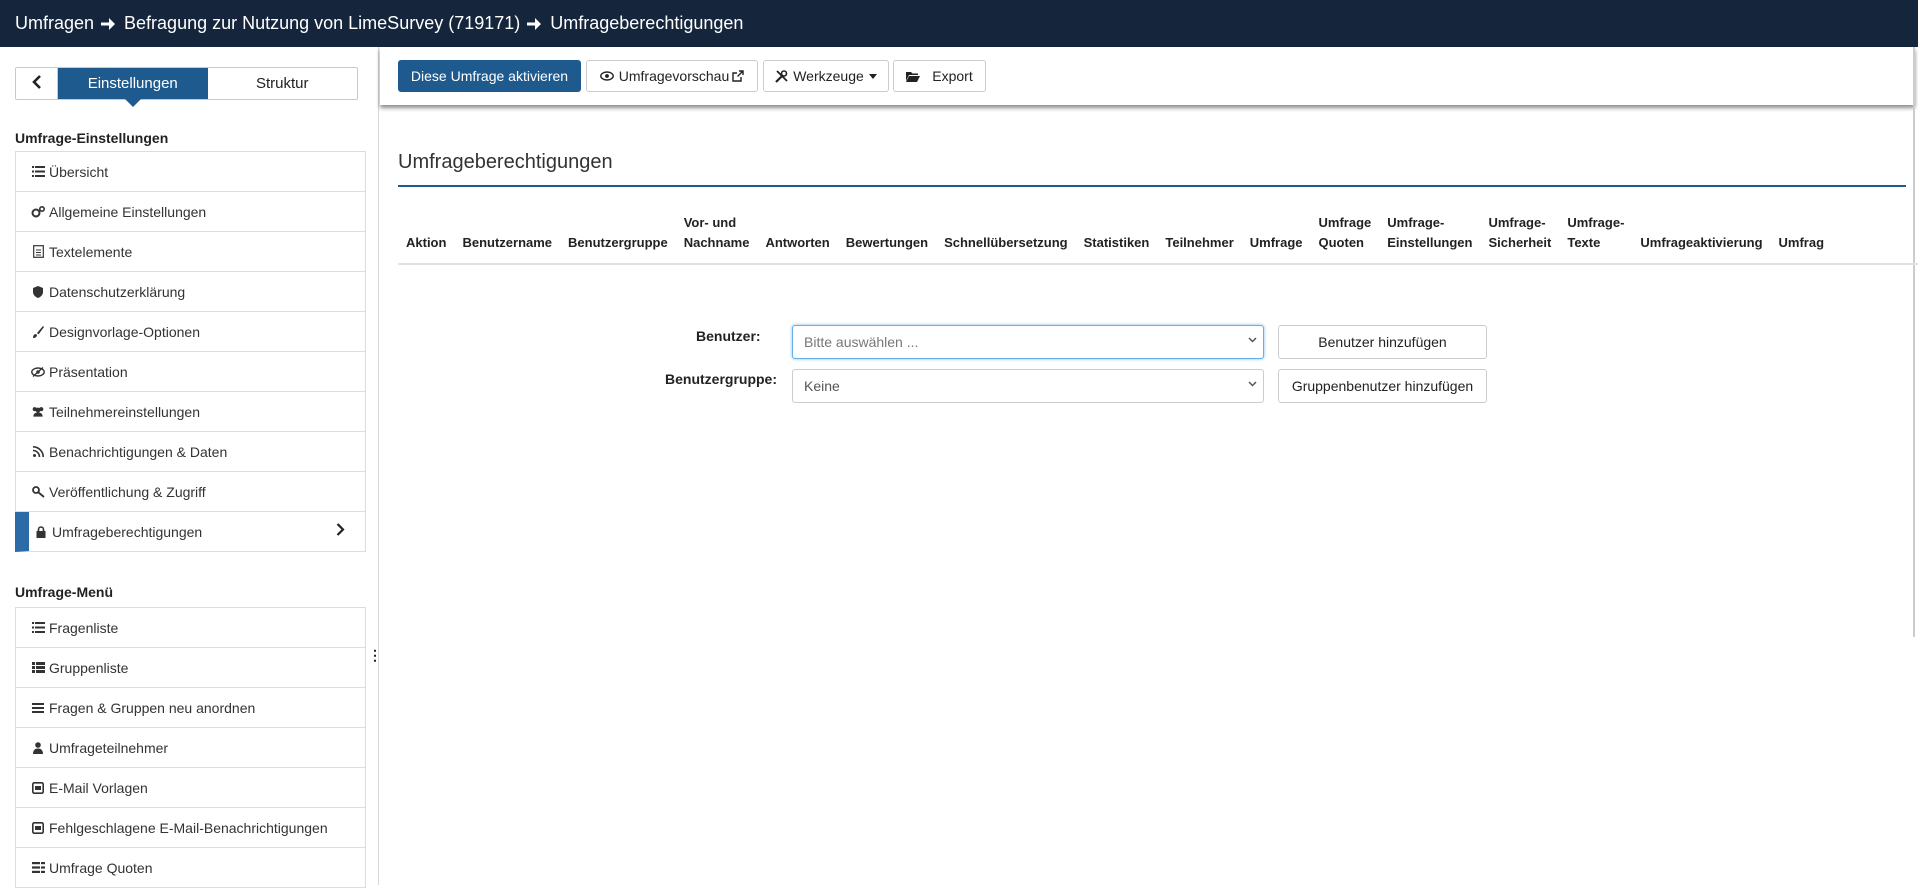 This screenshot has width=1918, height=888. What do you see at coordinates (64, 592) in the screenshot?
I see `menu-section-title: Umfrage-Menü` at bounding box center [64, 592].